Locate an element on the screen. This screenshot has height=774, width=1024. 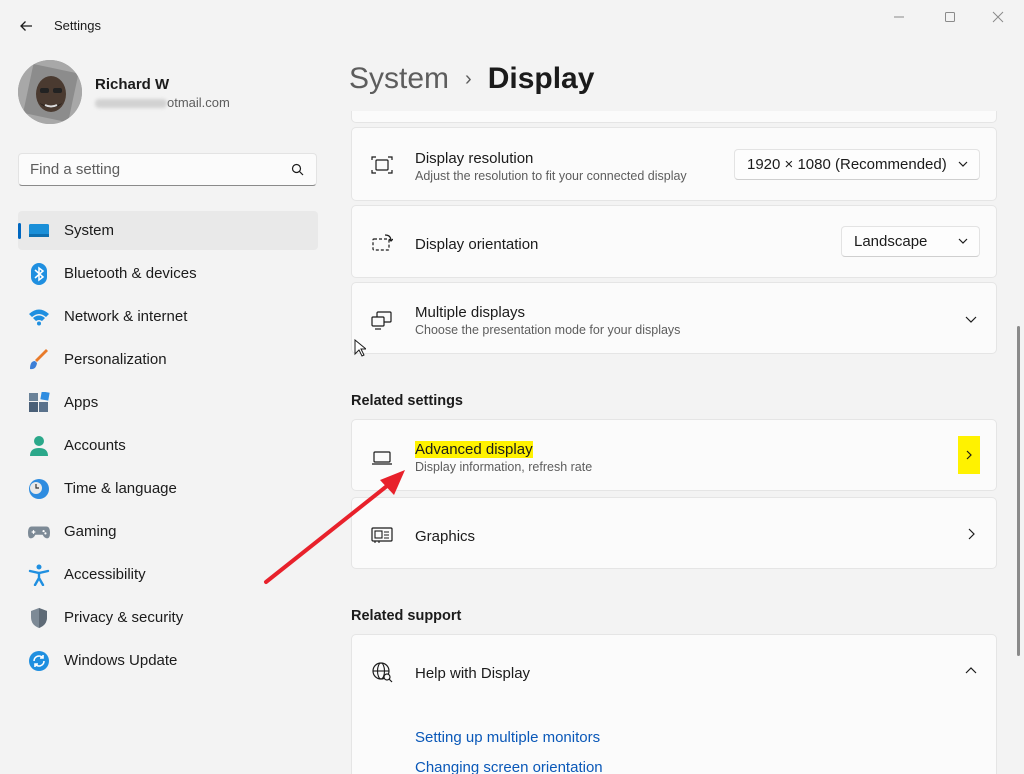
clock-globe-icon is located at coordinates (39, 489).